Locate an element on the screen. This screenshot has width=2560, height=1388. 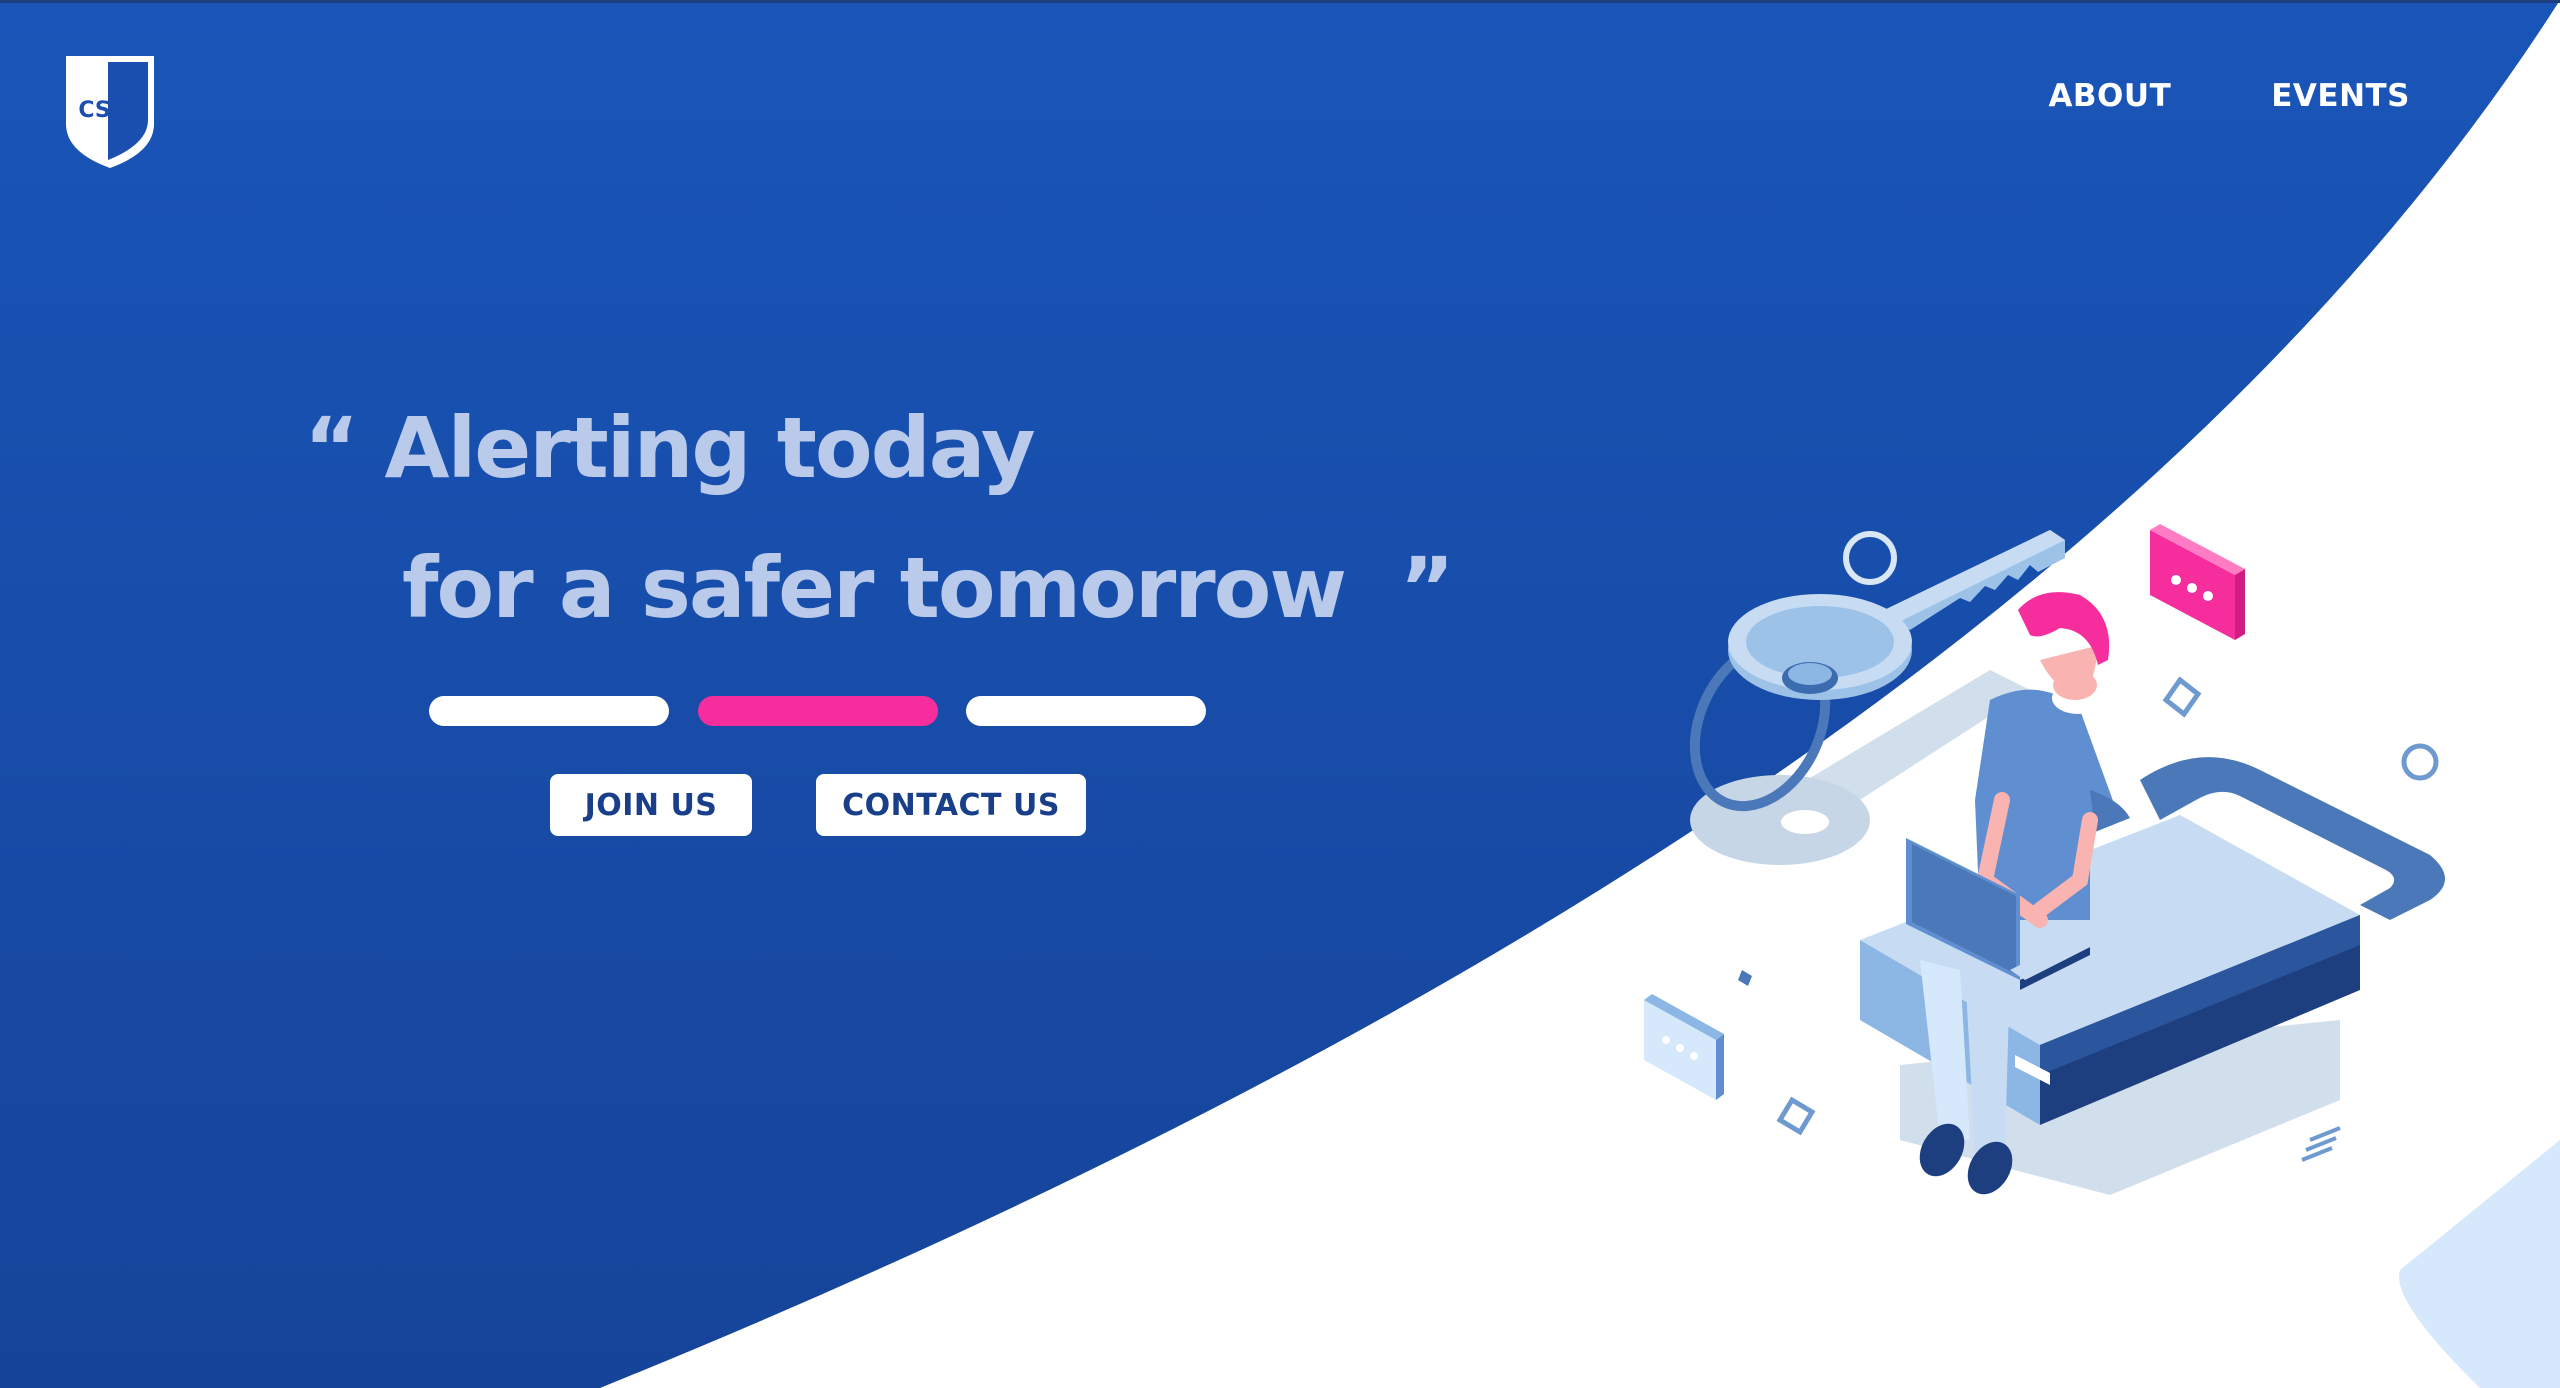
hero-quote-line-2: for a safer tomorrow ” is located at coordinates (928, 588).